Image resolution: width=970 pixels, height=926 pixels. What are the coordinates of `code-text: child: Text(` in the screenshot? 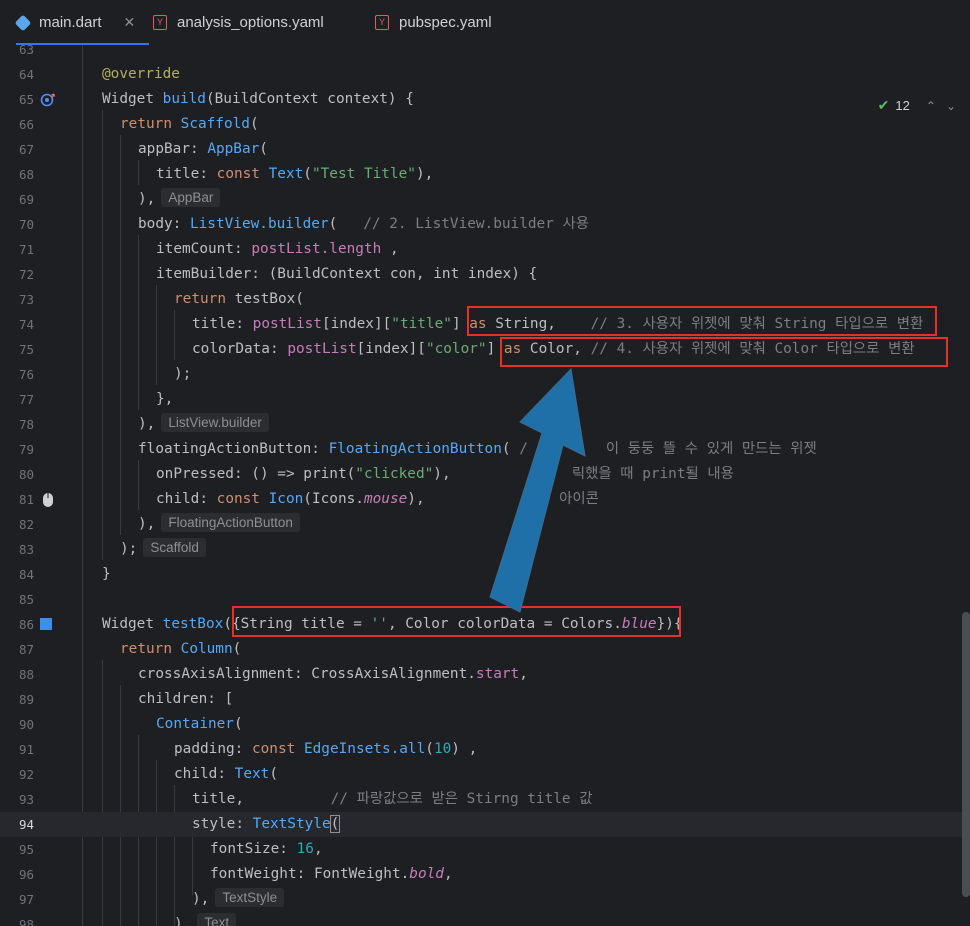 It's located at (226, 774).